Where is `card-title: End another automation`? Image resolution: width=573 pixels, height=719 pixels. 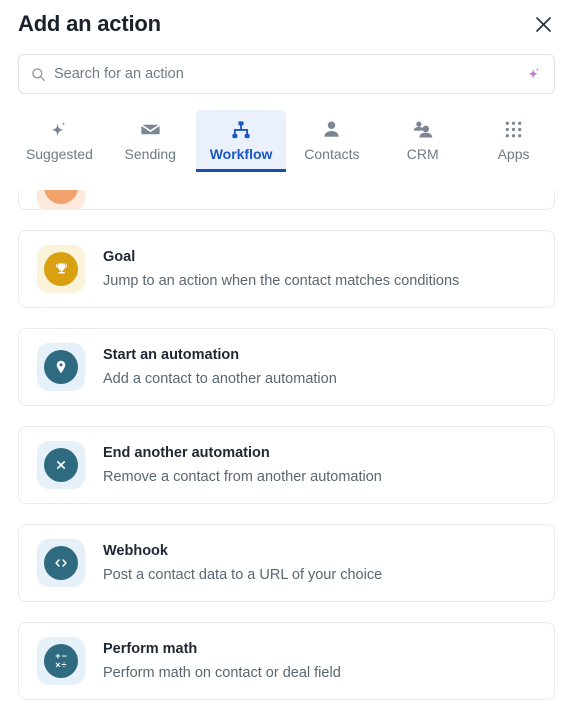
card-title: End another automation is located at coordinates (186, 453).